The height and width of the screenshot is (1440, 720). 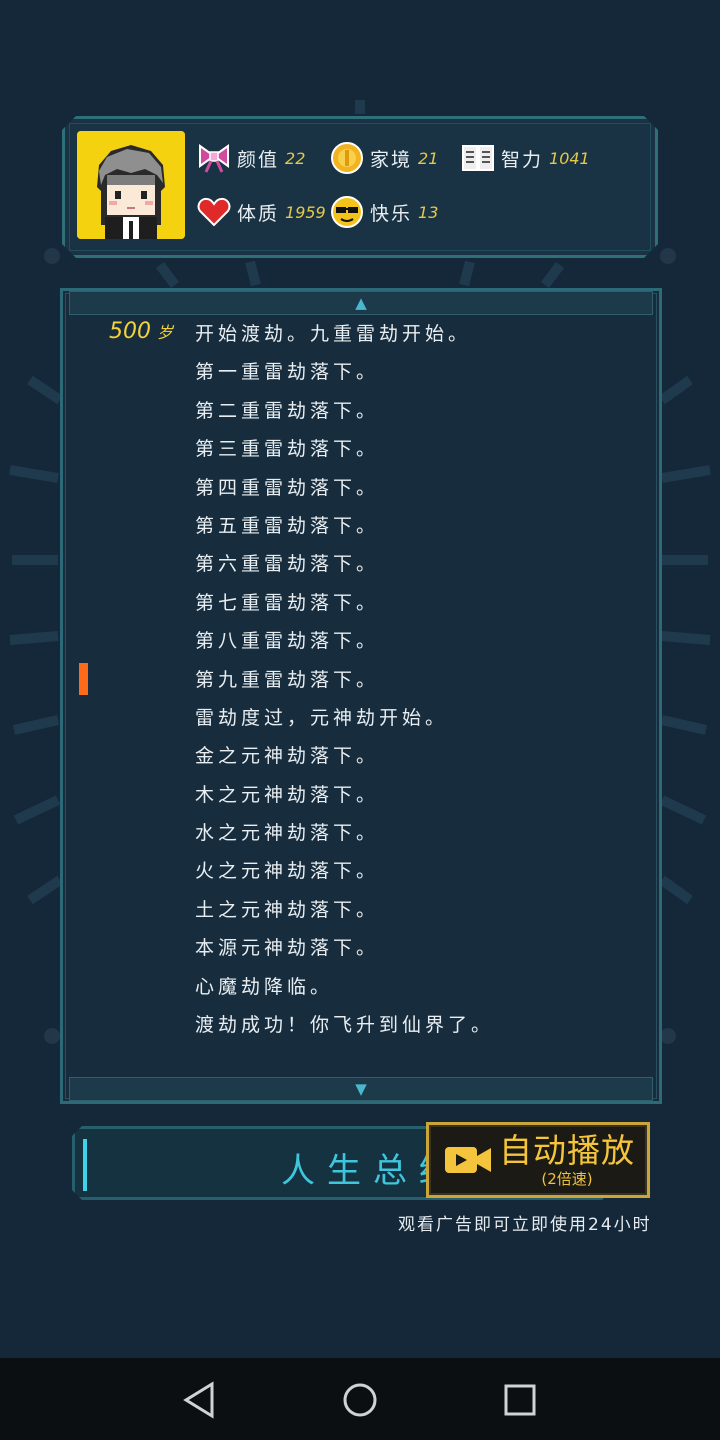 What do you see at coordinates (131, 185) in the screenshot?
I see `avatar` at bounding box center [131, 185].